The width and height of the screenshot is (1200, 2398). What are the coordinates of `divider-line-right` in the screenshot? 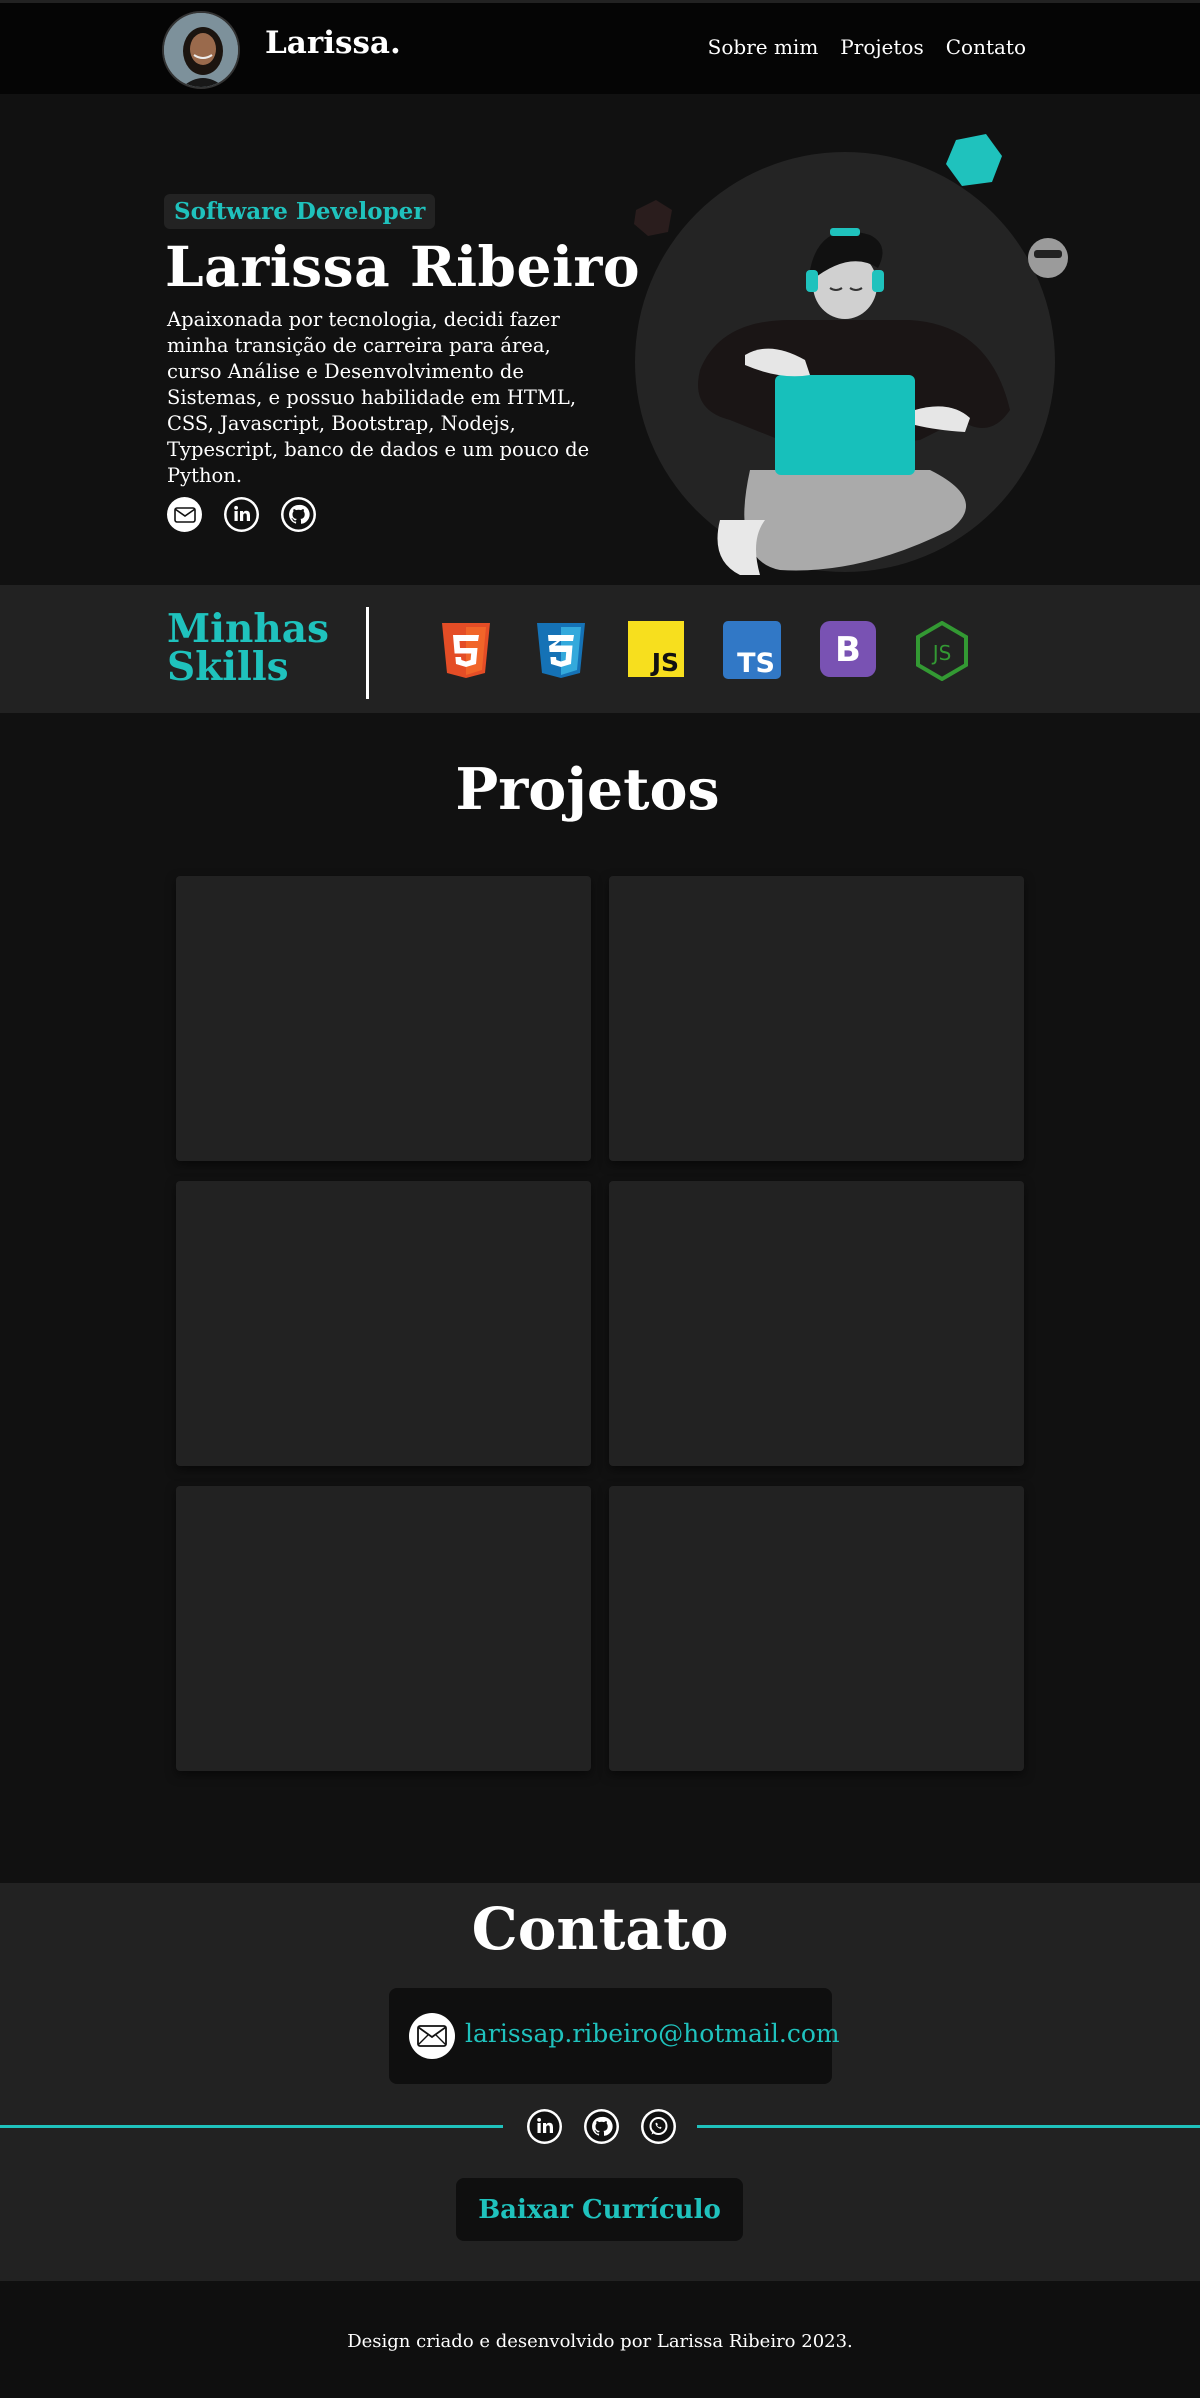 It's located at (948, 2126).